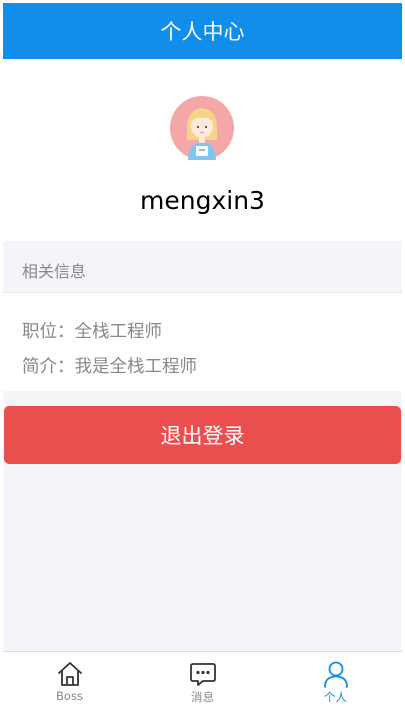  What do you see at coordinates (202, 267) in the screenshot?
I see `section-header: 相关信息` at bounding box center [202, 267].